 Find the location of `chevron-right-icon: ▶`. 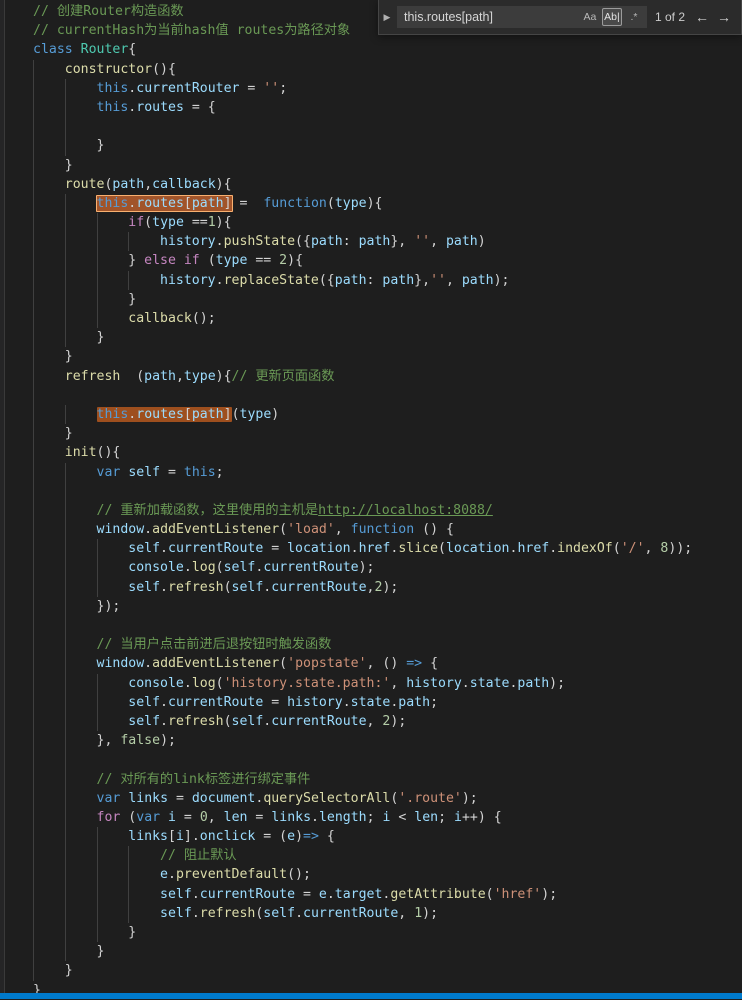

chevron-right-icon: ▶ is located at coordinates (387, 17).